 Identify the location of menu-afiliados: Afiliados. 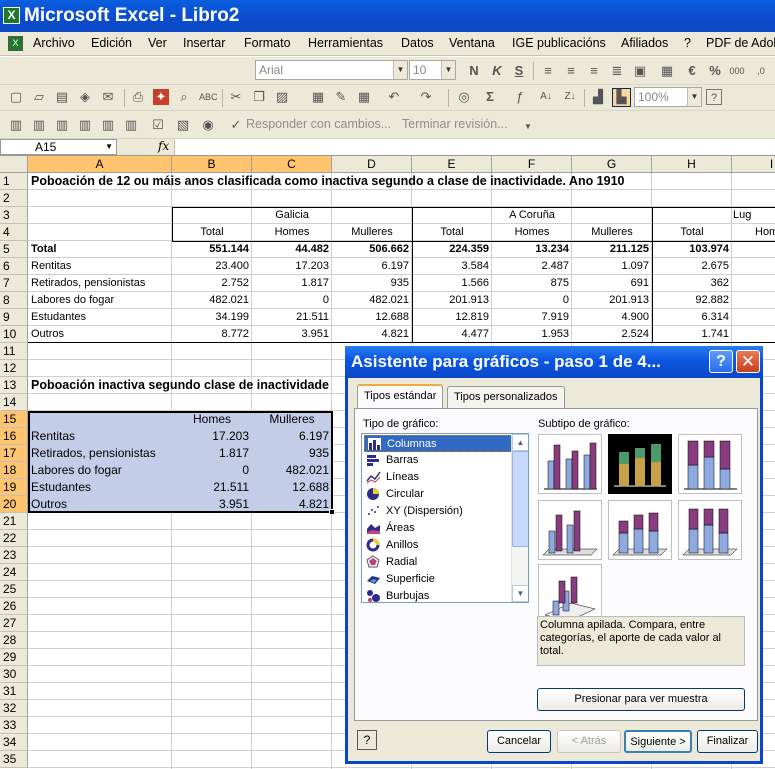
(644, 43).